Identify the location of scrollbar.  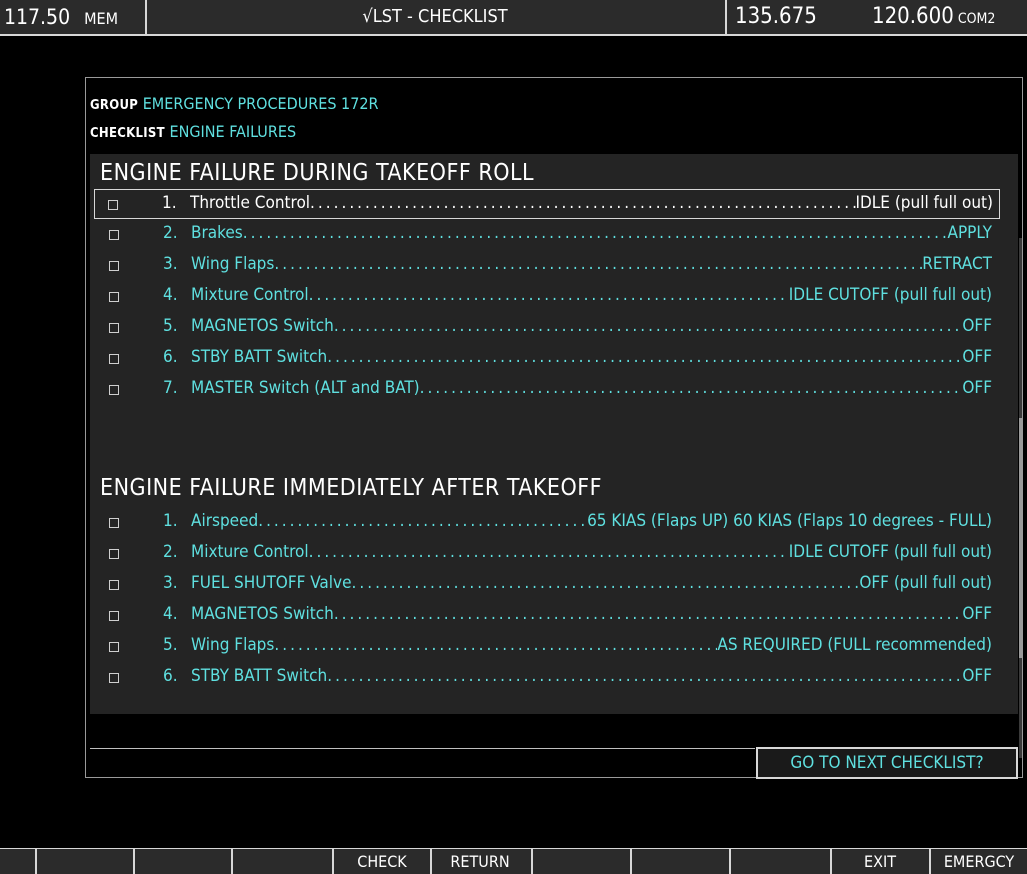
(1020, 498).